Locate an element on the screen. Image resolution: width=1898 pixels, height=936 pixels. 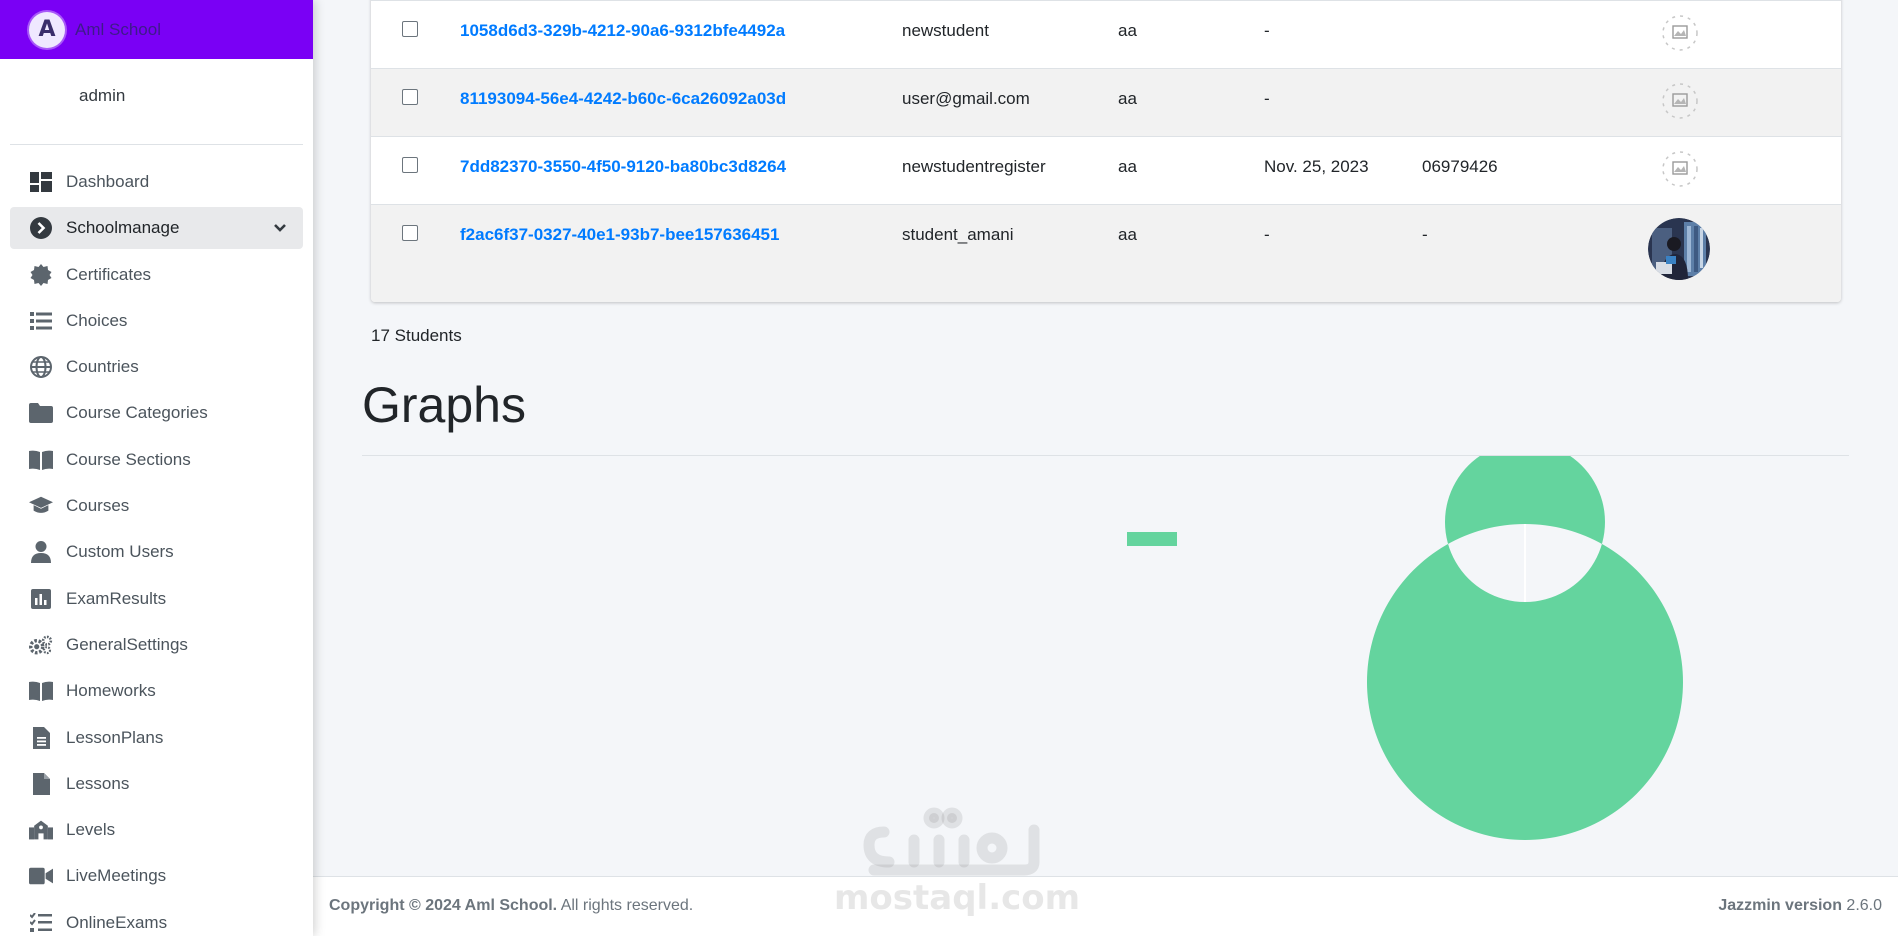
brand-logo: A is located at coordinates (47, 29).